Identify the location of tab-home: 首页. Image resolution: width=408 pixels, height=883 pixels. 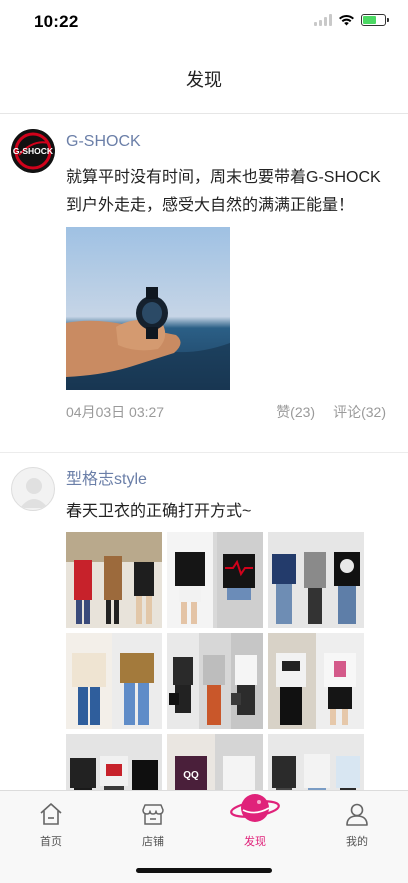
(51, 821).